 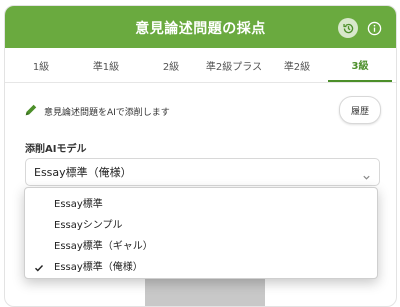 I want to click on model-option: Essayシンプル, so click(x=201, y=222).